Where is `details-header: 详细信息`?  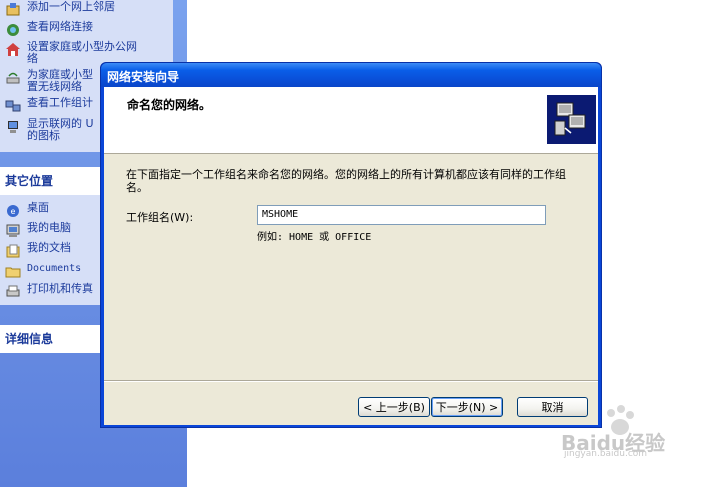 details-header: 详细信息 is located at coordinates (50, 339).